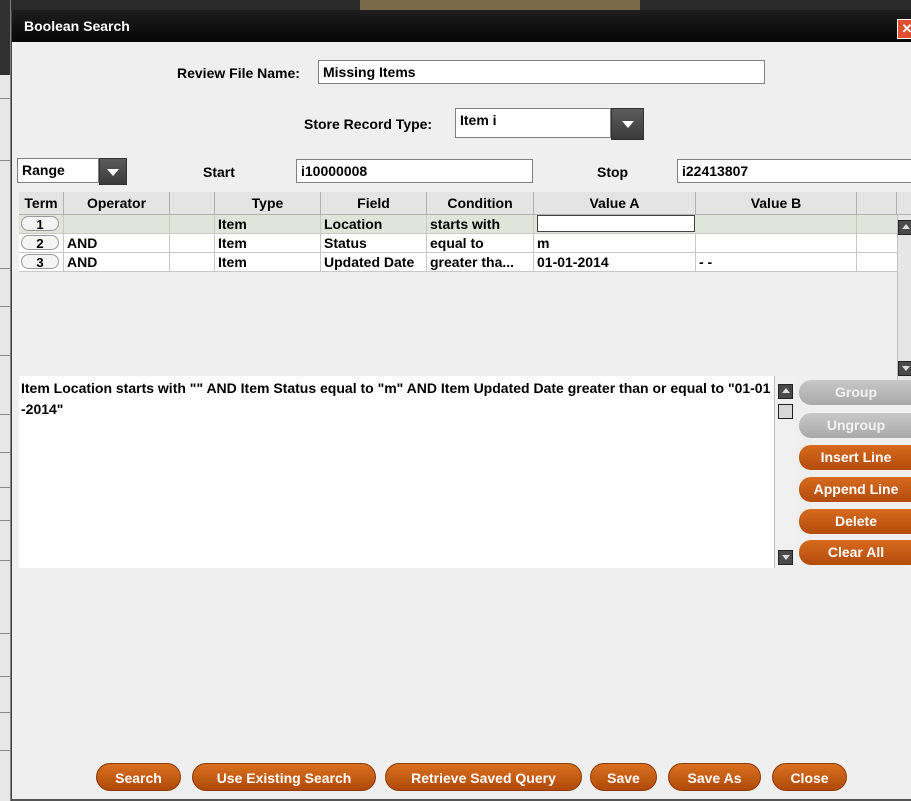 The height and width of the screenshot is (801, 911). Describe the element at coordinates (461, 26) in the screenshot. I see `title-bar: Boolean Search ✕` at that location.